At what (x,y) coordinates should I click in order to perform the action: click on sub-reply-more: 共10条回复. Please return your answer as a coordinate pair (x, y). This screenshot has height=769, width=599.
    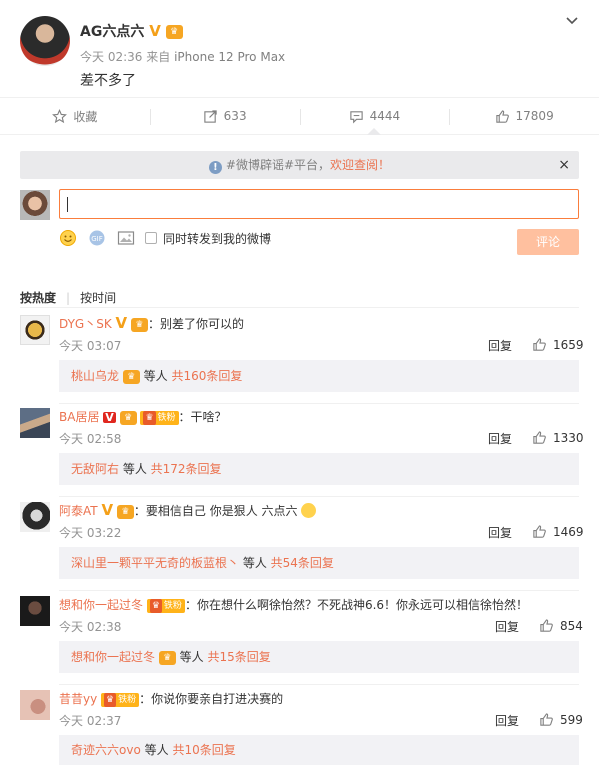
    Looking at the image, I should click on (203, 750).